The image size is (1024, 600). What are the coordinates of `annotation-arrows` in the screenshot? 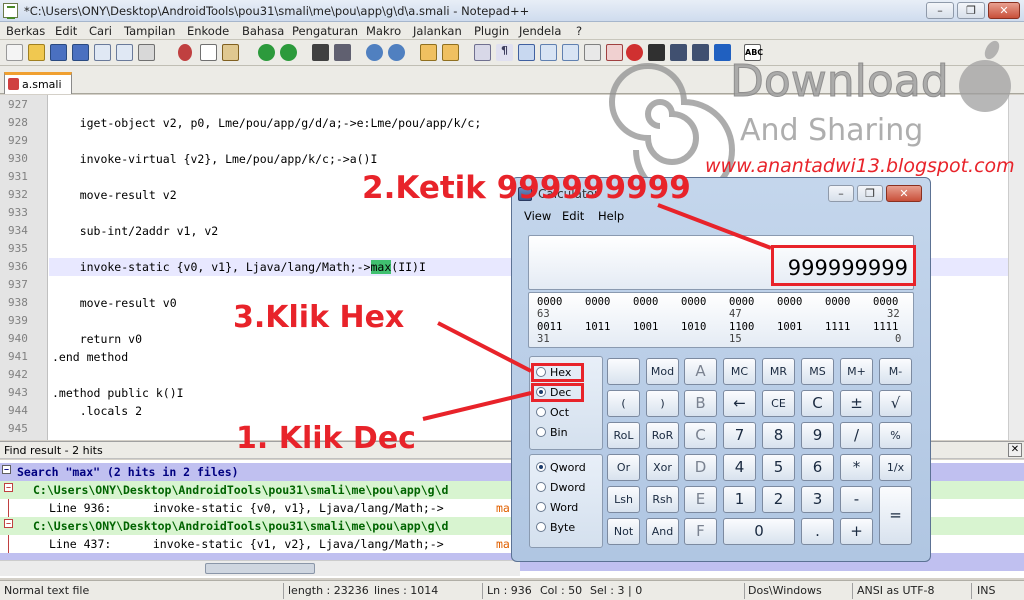 It's located at (597, 312).